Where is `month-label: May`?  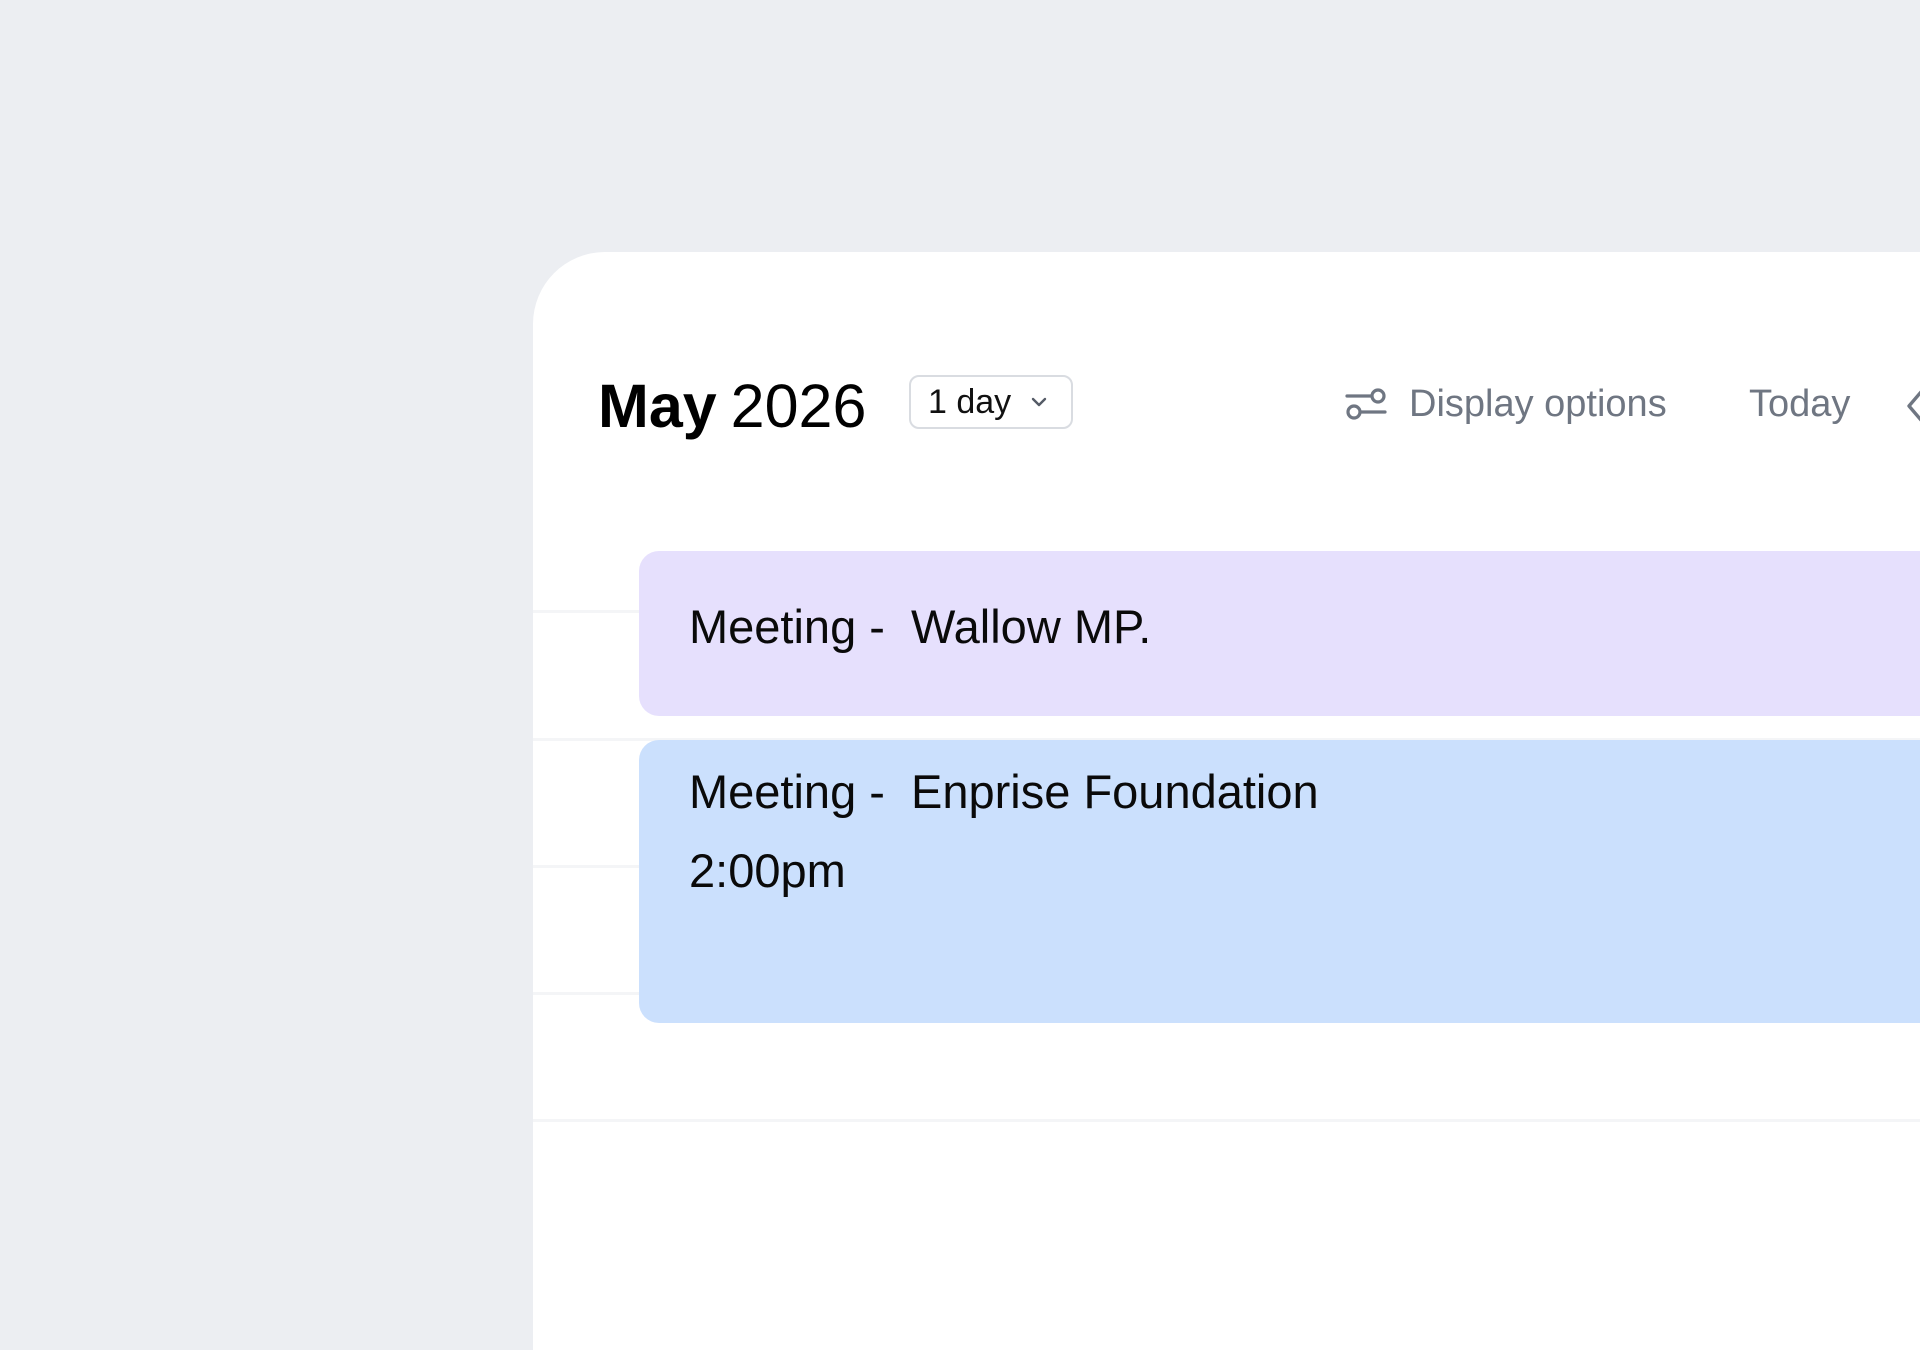 month-label: May is located at coordinates (657, 406).